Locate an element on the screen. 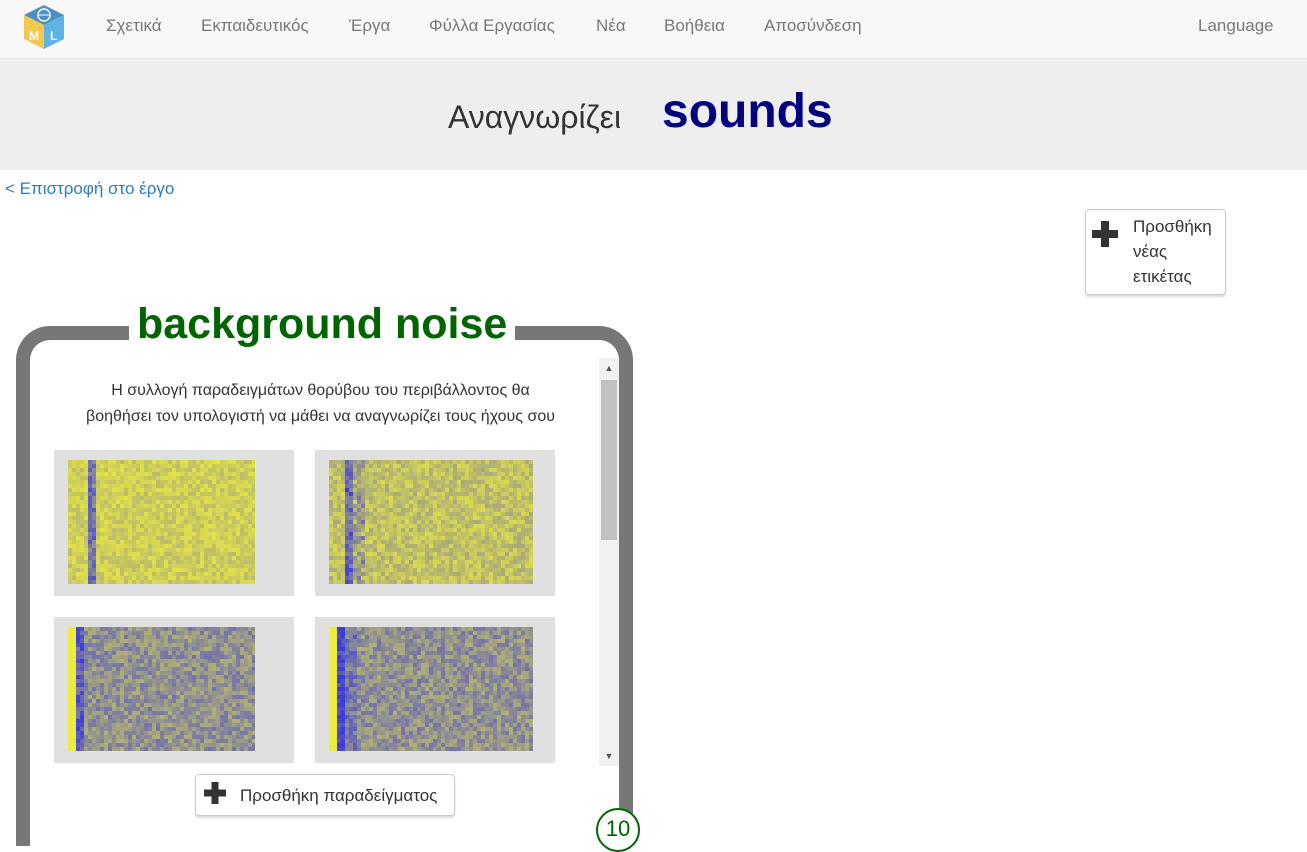 The width and height of the screenshot is (1307, 852). nav-help: Βοήθεια is located at coordinates (694, 26).